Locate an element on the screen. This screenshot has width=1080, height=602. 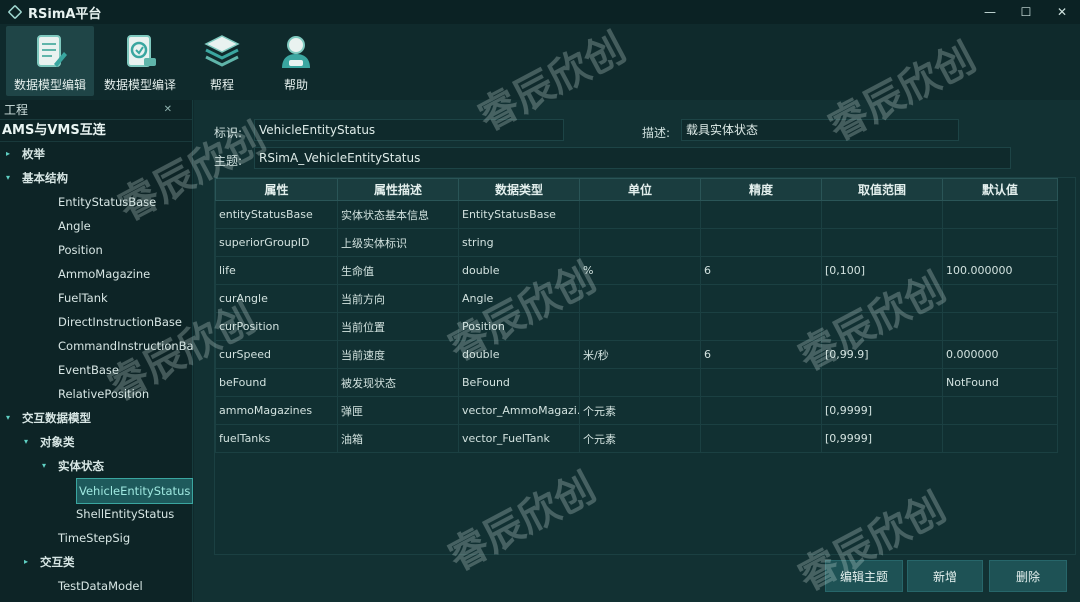
tree-item: ▸ 交互类 is located at coordinates (96, 562).